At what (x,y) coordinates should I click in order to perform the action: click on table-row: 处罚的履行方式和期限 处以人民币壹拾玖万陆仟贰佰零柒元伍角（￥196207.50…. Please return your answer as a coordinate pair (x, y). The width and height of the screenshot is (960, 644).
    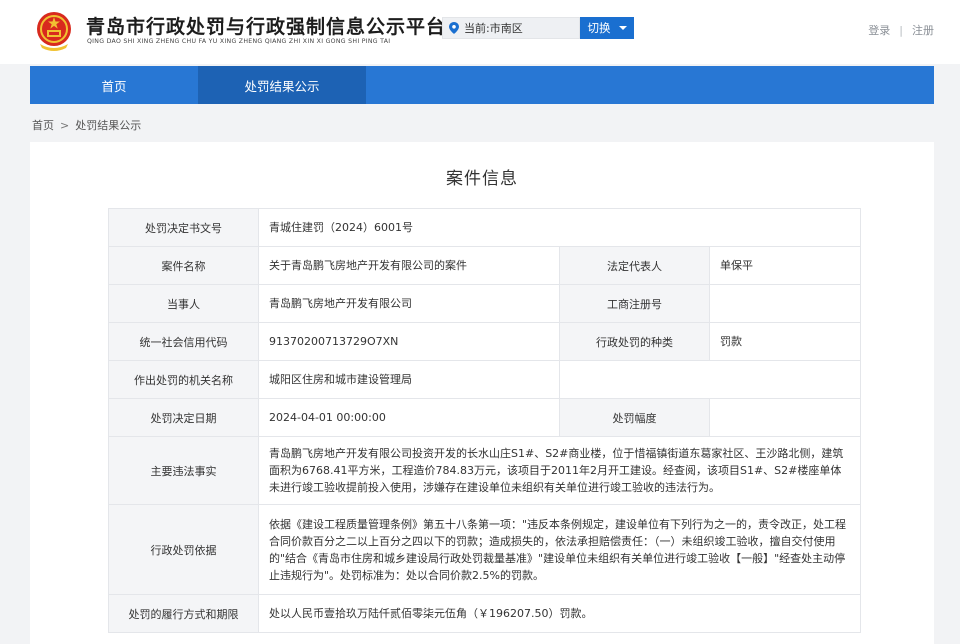
    Looking at the image, I should click on (484, 613).